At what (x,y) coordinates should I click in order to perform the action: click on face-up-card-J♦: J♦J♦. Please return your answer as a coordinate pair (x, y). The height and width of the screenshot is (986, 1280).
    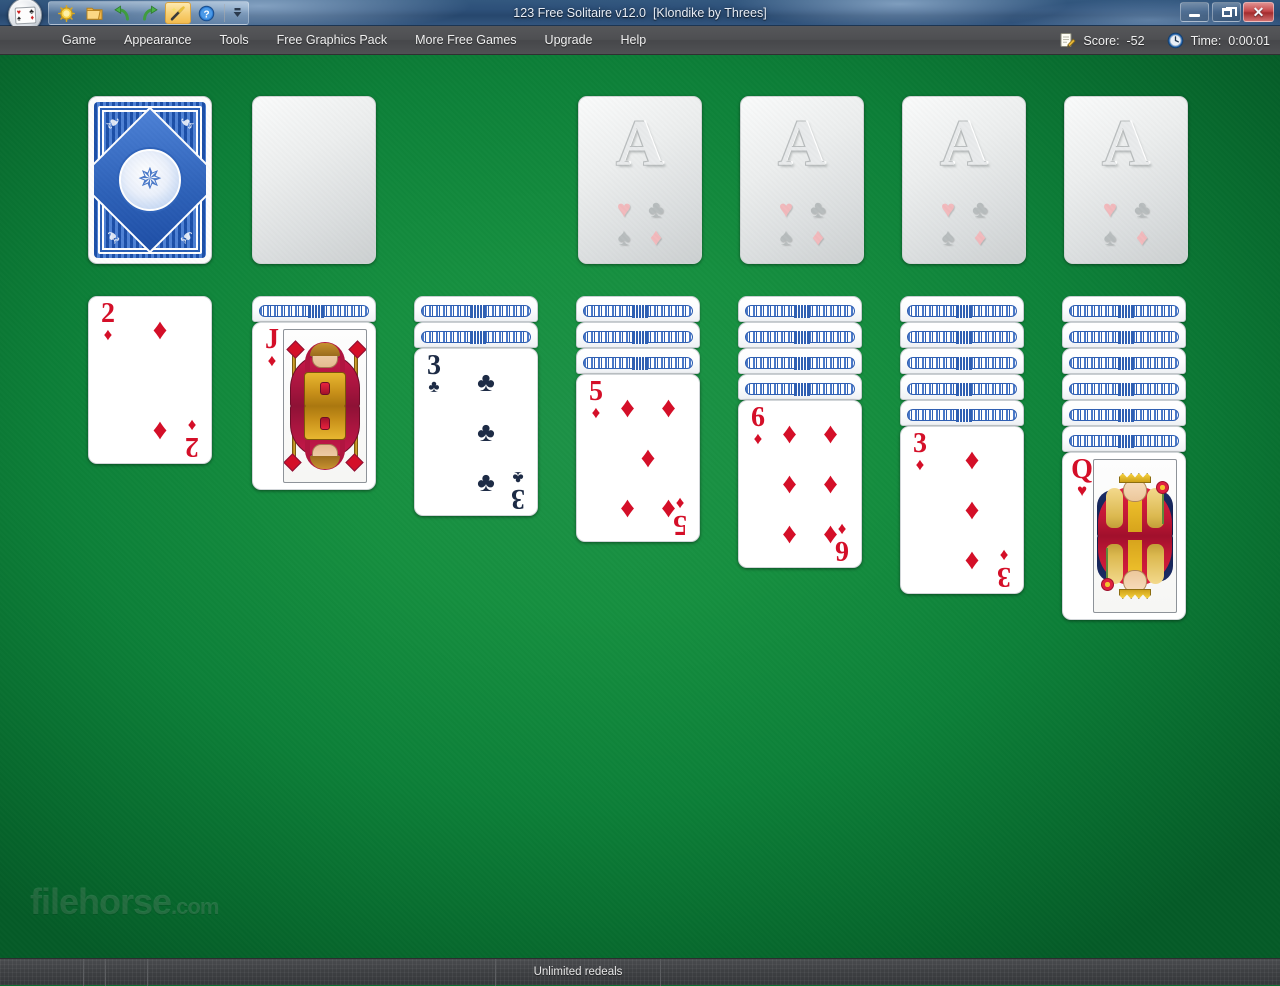
    Looking at the image, I should click on (314, 406).